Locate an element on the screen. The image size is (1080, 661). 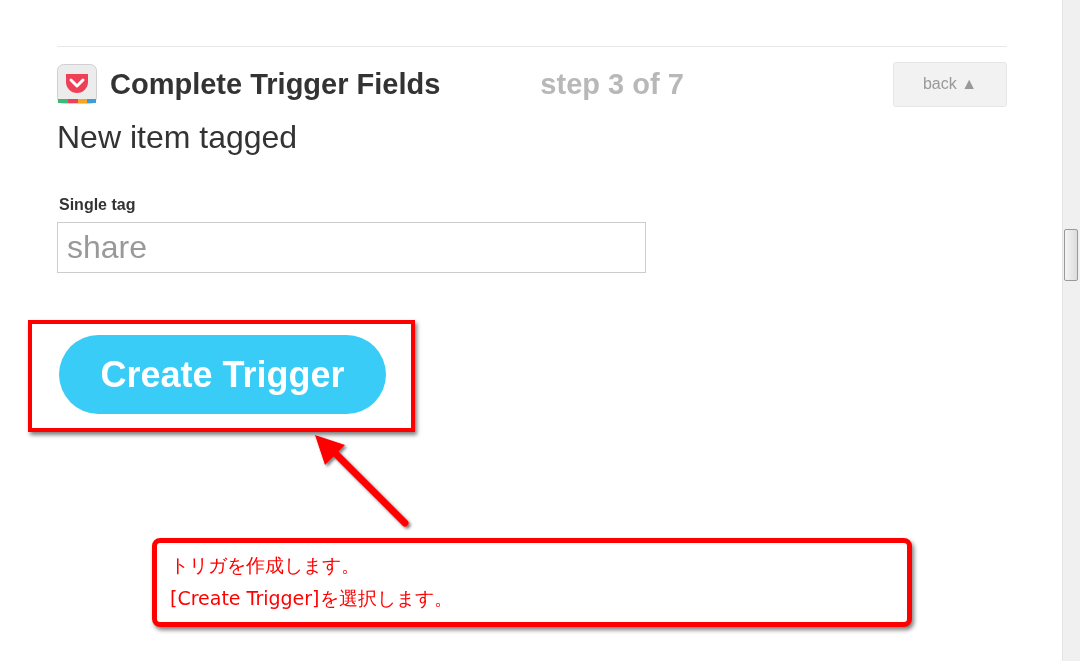
trigger-name: New item tagged is located at coordinates (178, 137).